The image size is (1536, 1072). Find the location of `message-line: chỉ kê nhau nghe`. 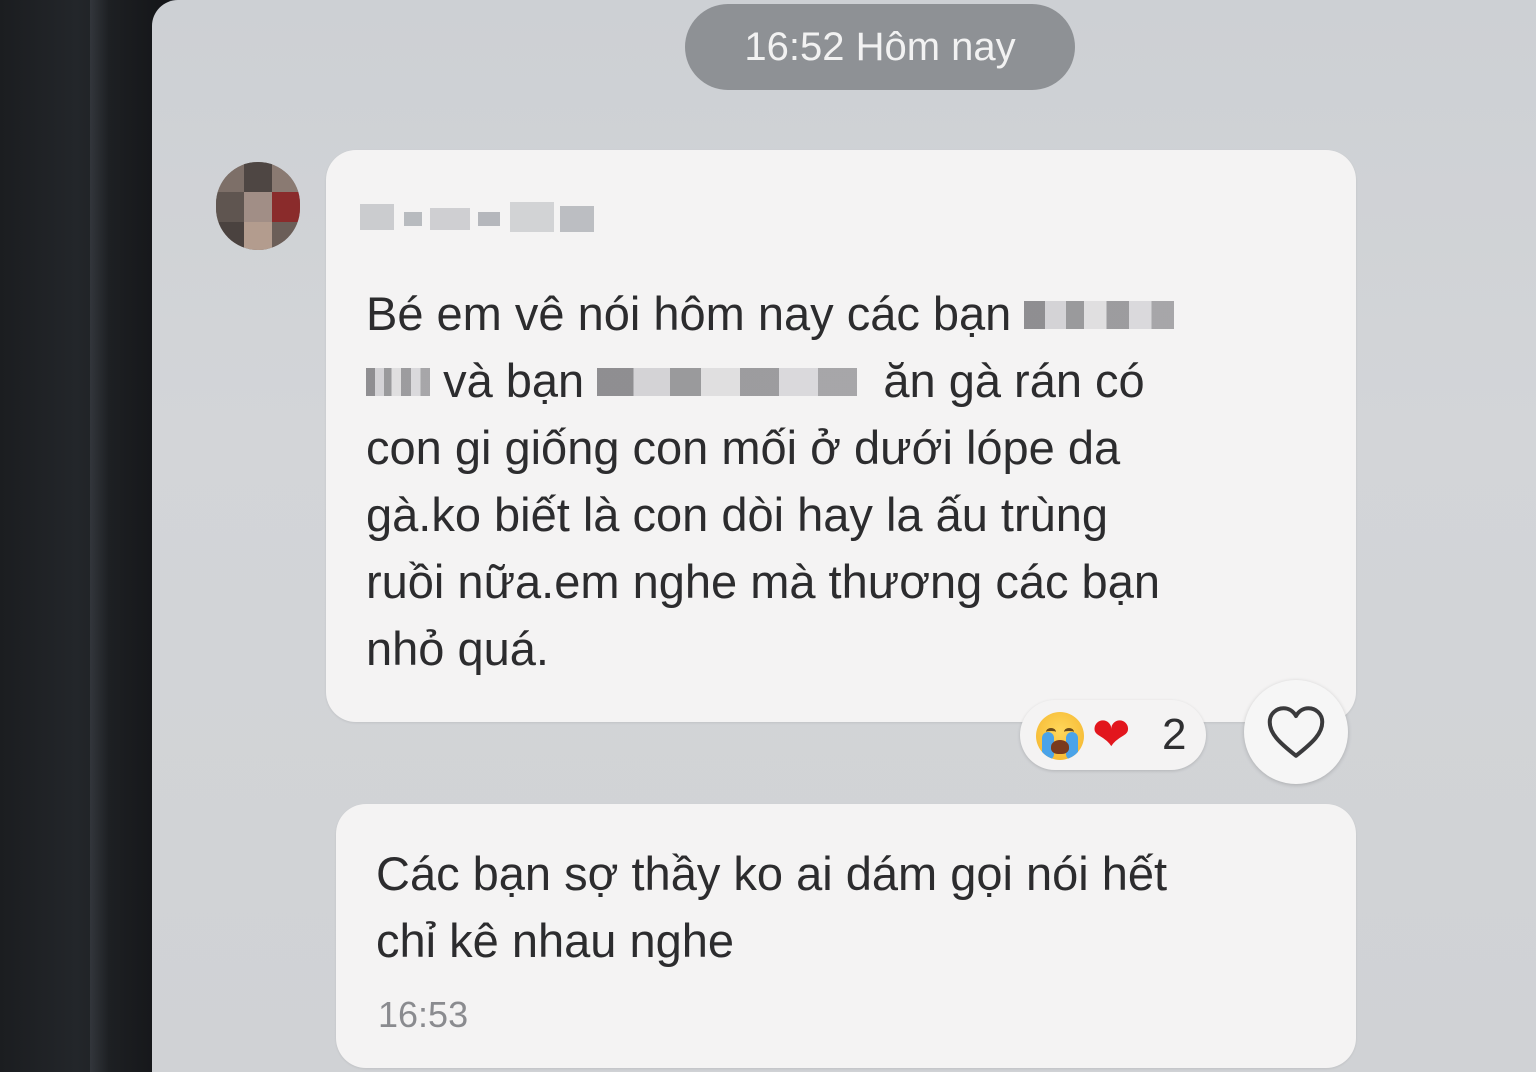

message-line: chỉ kê nhau nghe is located at coordinates (555, 940).